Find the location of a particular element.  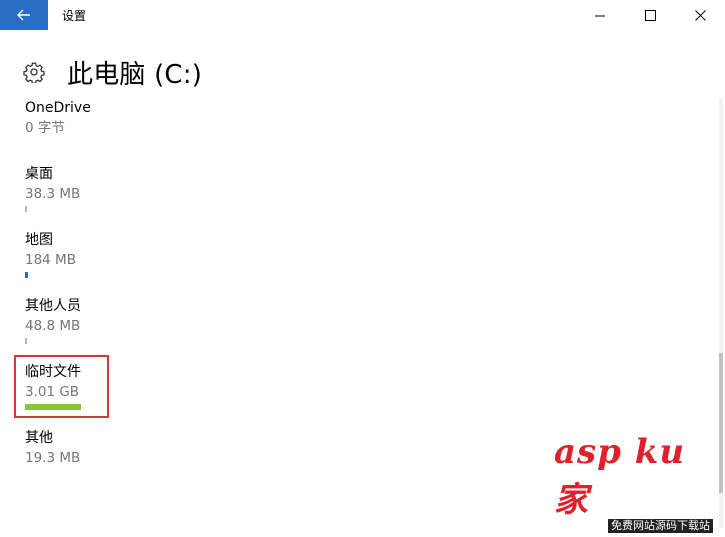

item-name: 其他人员 is located at coordinates (53, 306).